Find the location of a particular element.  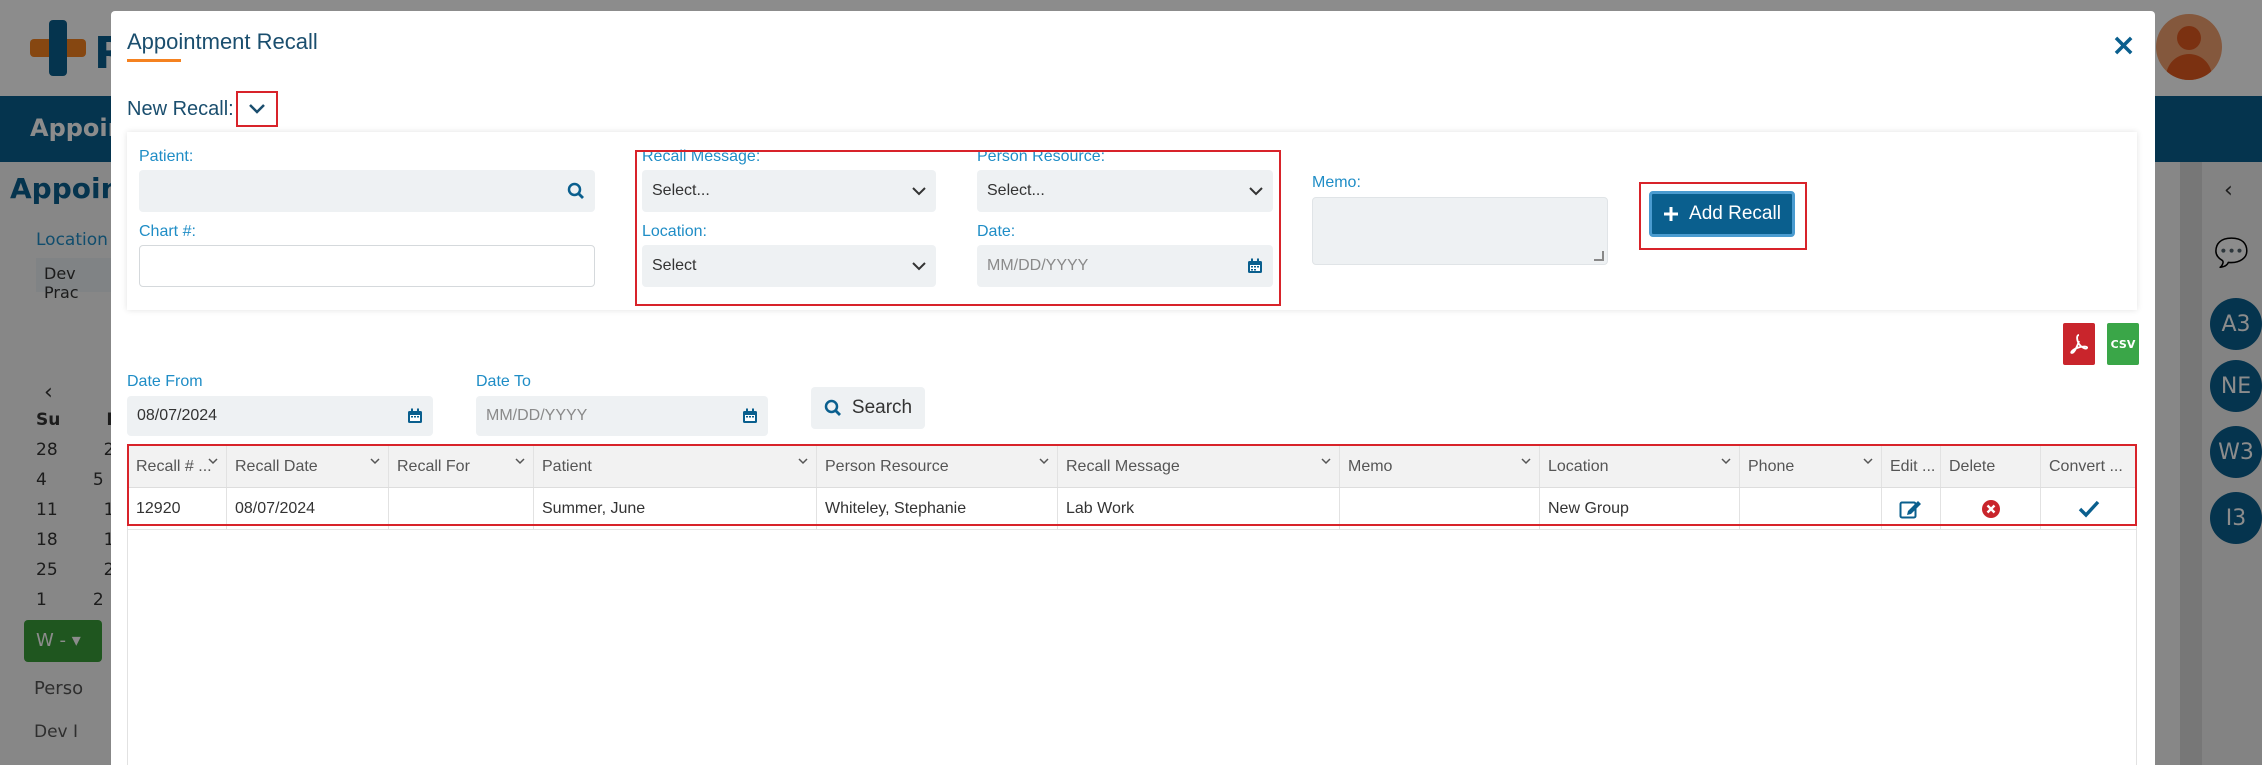

memo-textarea is located at coordinates (1460, 231).